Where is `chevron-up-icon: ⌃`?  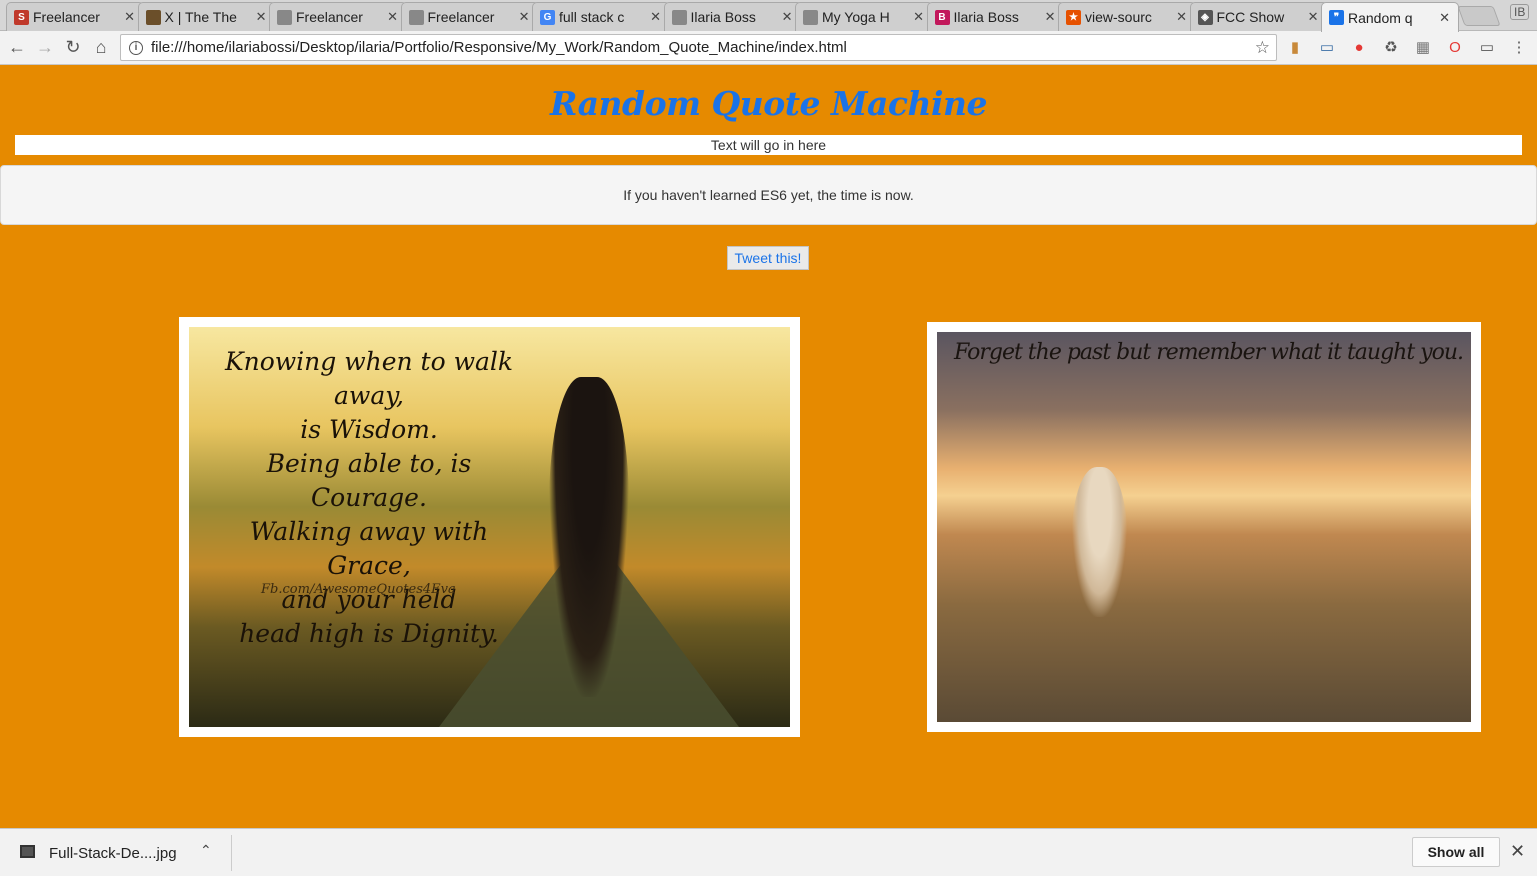
chevron-up-icon: ⌃ is located at coordinates (206, 850).